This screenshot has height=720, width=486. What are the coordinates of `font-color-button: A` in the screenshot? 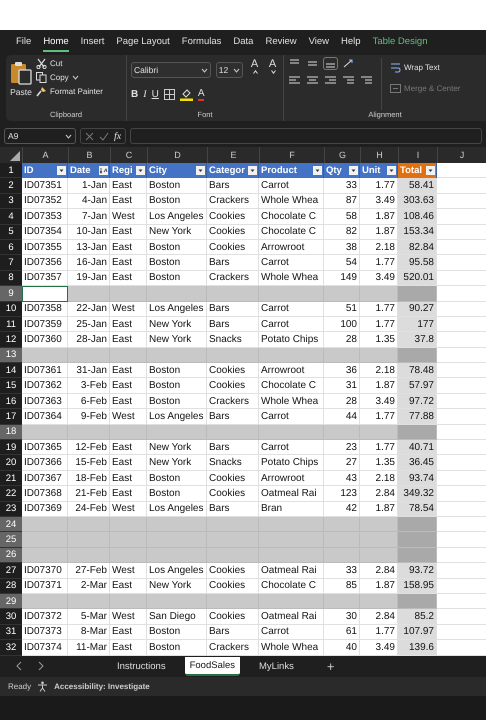 It's located at (201, 94).